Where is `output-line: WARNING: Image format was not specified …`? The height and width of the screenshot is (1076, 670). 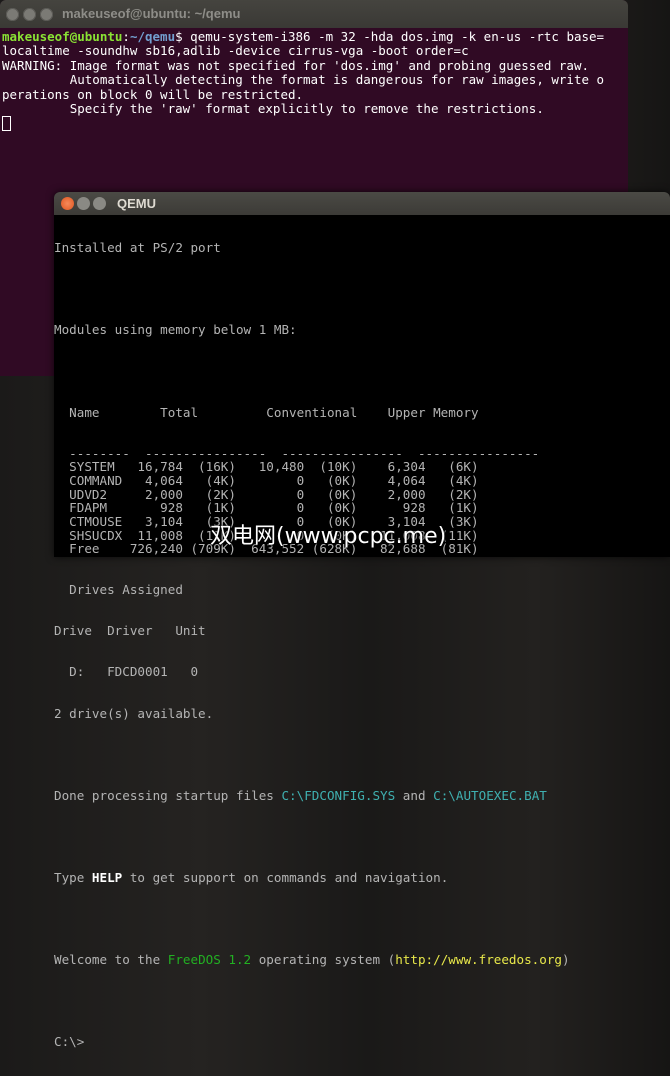
output-line: WARNING: Image format was not specified … is located at coordinates (295, 65).